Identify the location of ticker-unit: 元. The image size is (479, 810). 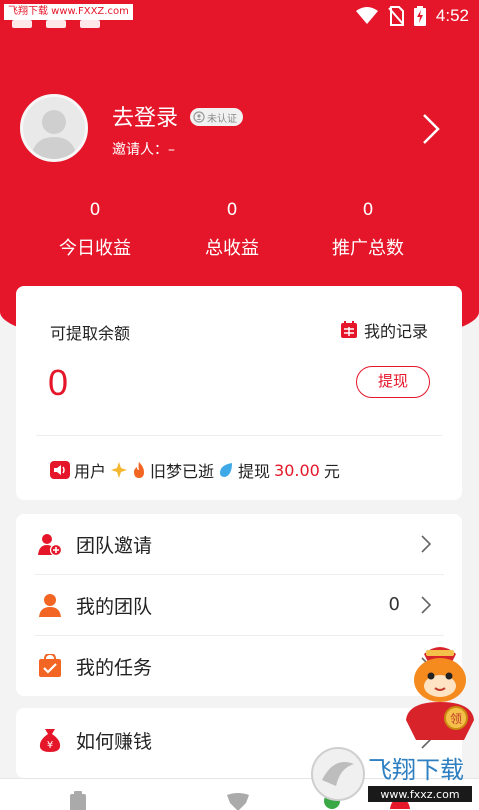
(331, 471).